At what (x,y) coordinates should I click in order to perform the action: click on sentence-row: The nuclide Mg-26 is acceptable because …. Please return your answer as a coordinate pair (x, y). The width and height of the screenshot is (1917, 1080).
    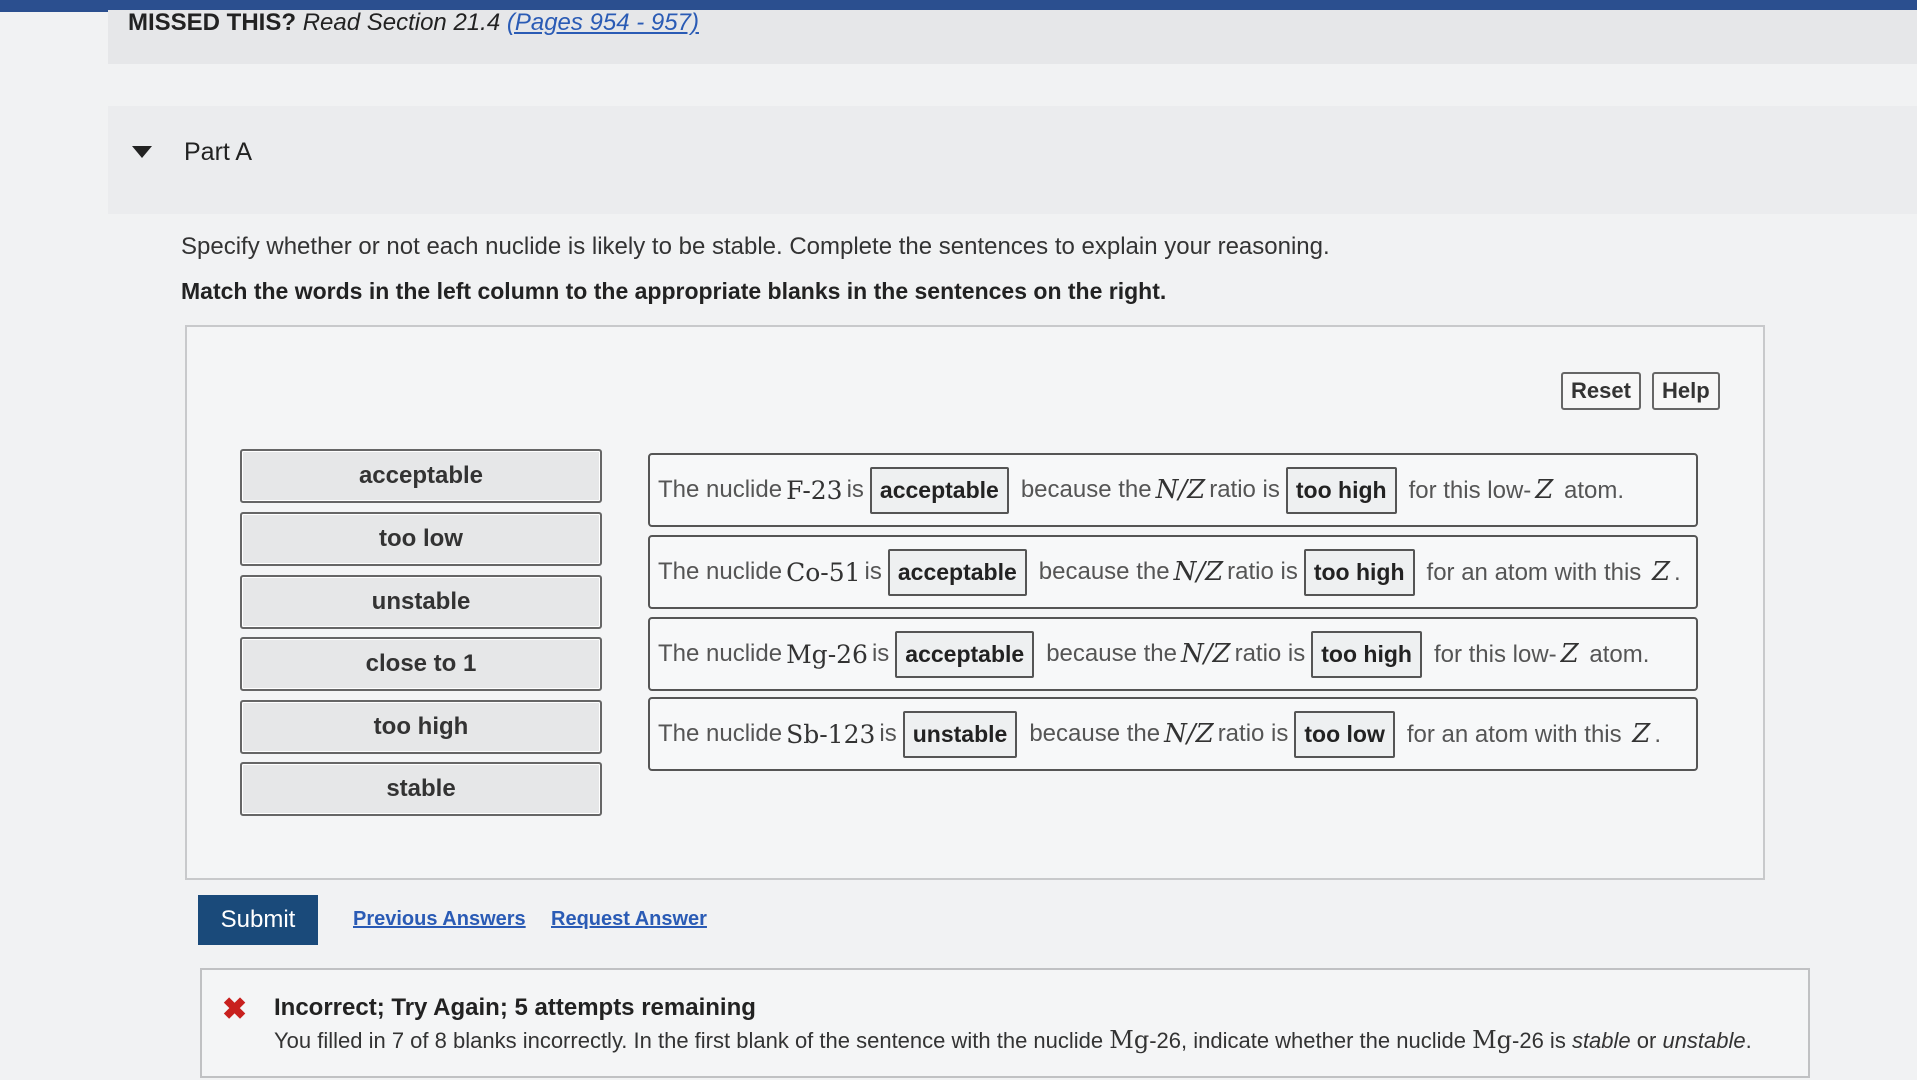
    Looking at the image, I should click on (1173, 654).